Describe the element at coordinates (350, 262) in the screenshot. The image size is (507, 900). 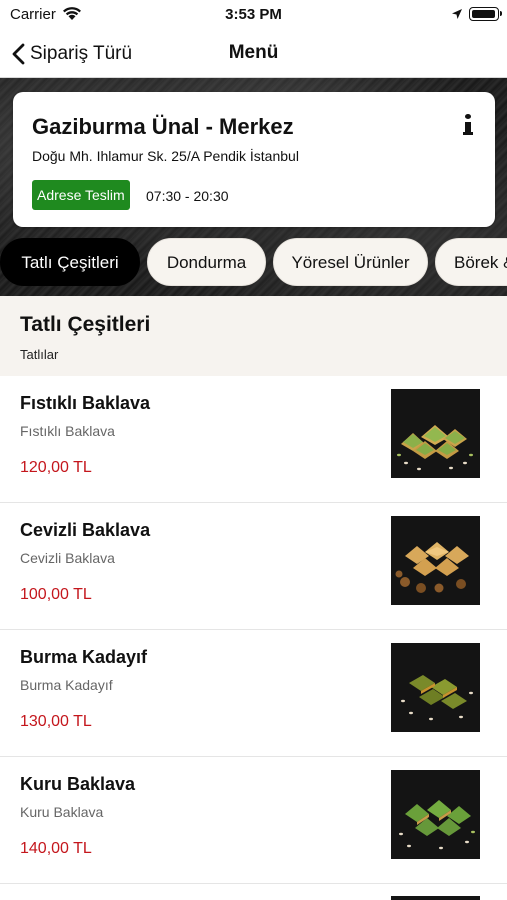
I see `tab-yoresel-urunler: Yöresel Ürünler` at that location.